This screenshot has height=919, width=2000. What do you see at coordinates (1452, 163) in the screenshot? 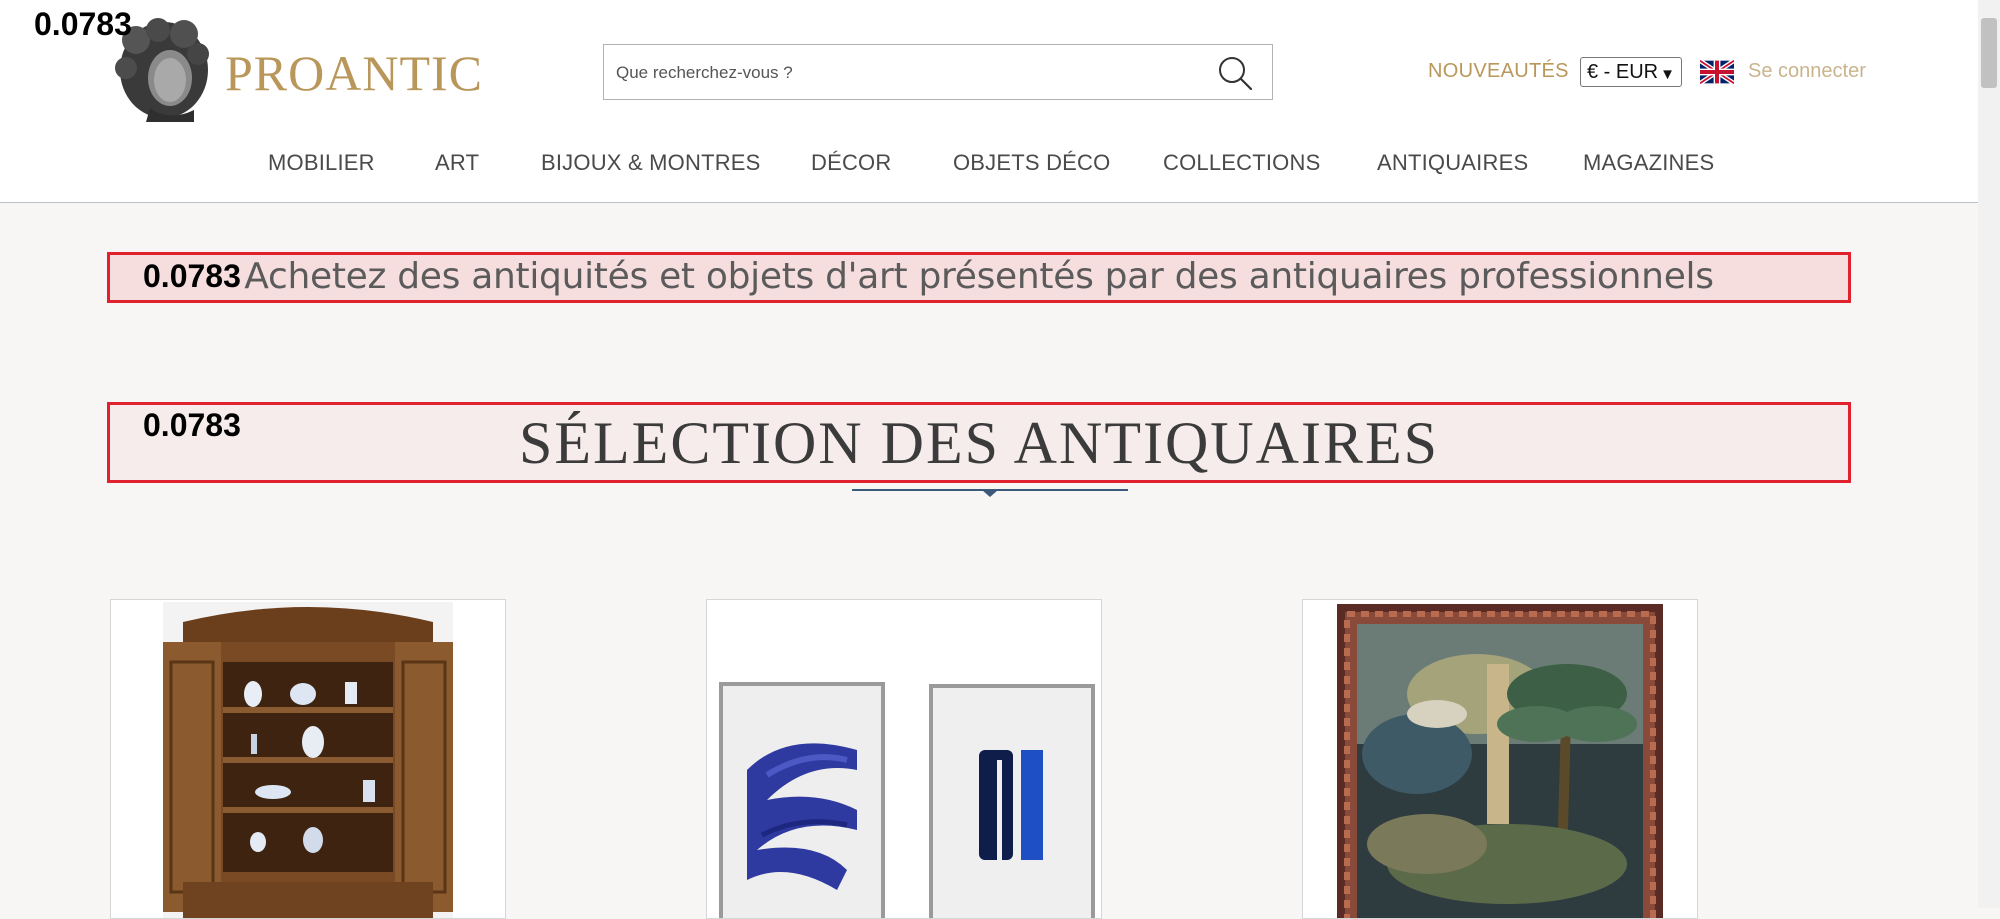
I see `nav-item-antiquaires: ANTIQUAIRES` at bounding box center [1452, 163].